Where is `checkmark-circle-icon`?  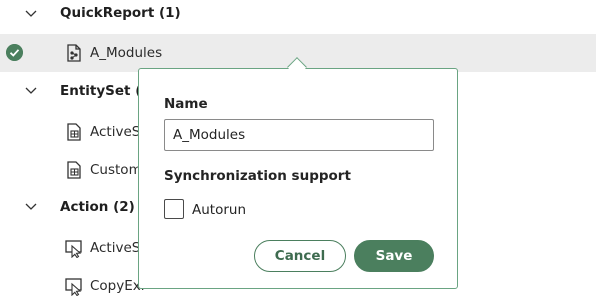 checkmark-circle-icon is located at coordinates (14, 52).